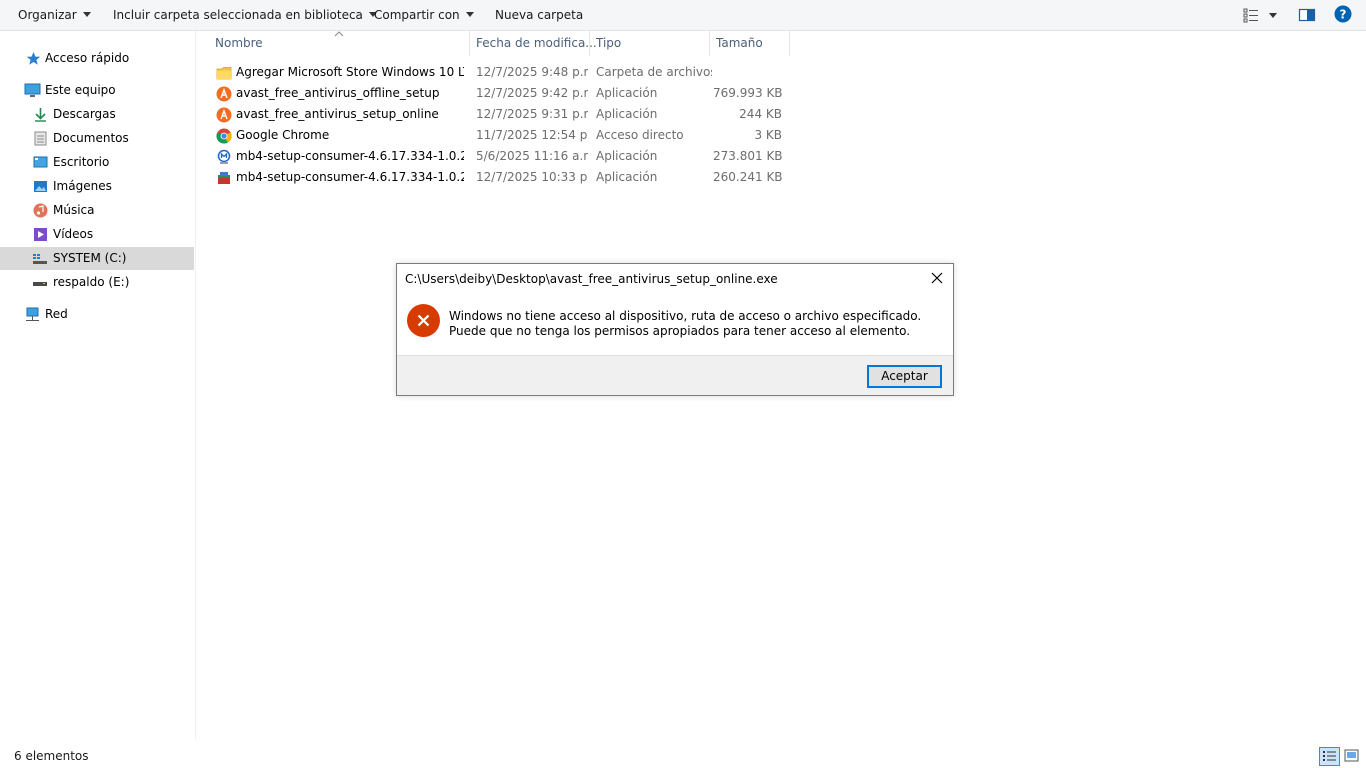 Image resolution: width=1366 pixels, height=768 pixels. What do you see at coordinates (339, 34) in the screenshot?
I see `sort-ascending-icon` at bounding box center [339, 34].